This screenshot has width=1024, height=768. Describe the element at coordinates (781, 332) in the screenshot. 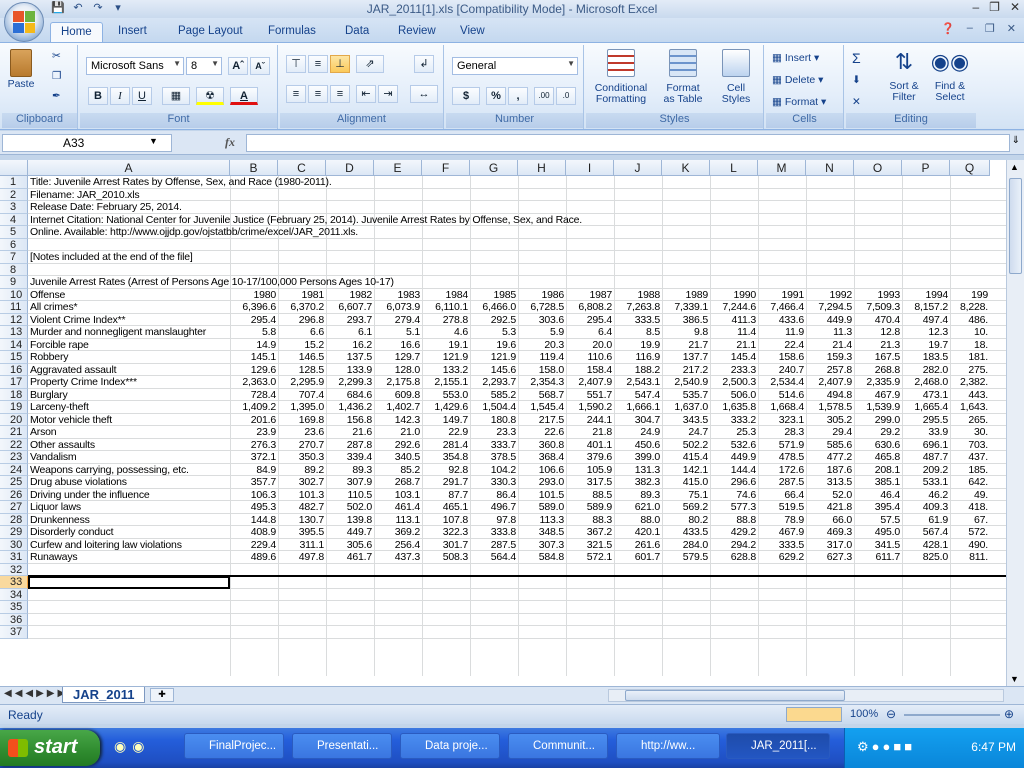

I see `cell-value: 11.9` at that location.